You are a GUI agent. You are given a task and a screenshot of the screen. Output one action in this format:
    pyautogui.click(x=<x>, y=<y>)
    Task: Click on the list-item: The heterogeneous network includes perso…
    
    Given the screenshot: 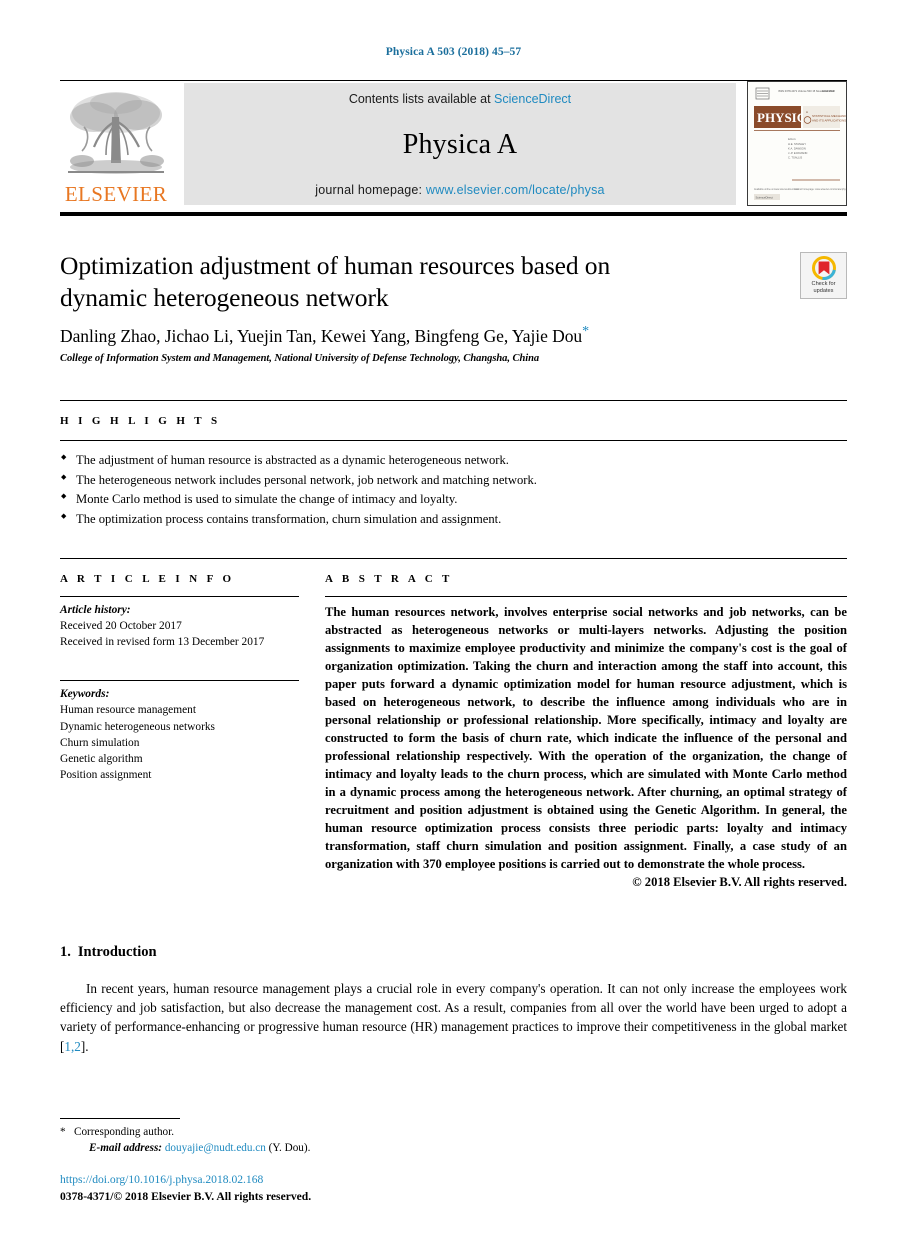 What is the action you would take?
    pyautogui.click(x=453, y=481)
    